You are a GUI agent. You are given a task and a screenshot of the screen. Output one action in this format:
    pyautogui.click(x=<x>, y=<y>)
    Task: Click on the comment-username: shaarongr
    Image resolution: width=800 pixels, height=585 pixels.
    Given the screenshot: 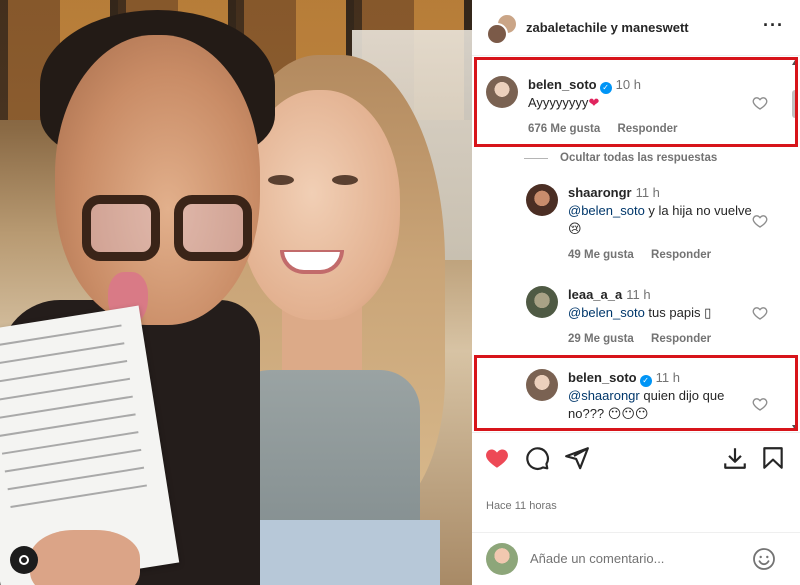 What is the action you would take?
    pyautogui.click(x=600, y=192)
    